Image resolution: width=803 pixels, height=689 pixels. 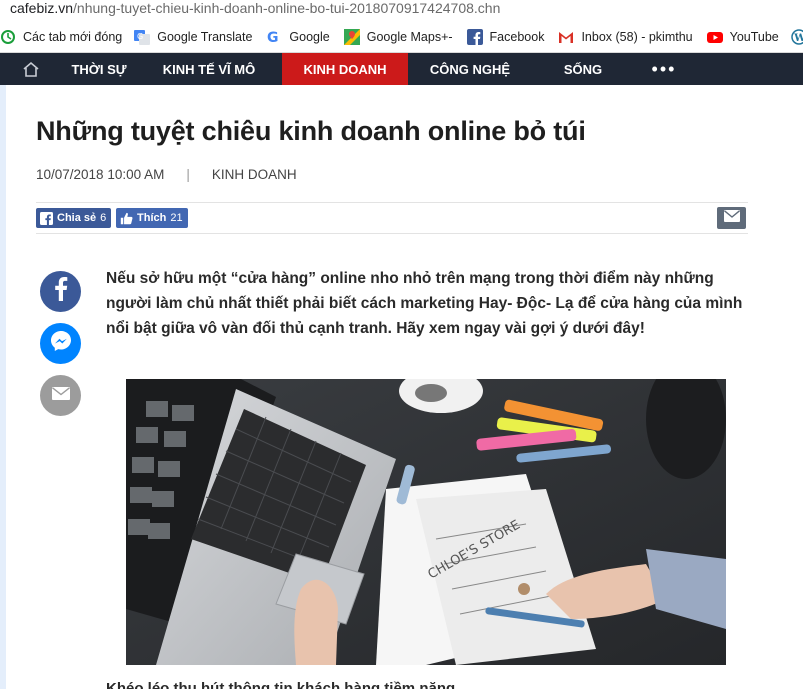 I want to click on google-icon: G, so click(x=274, y=37).